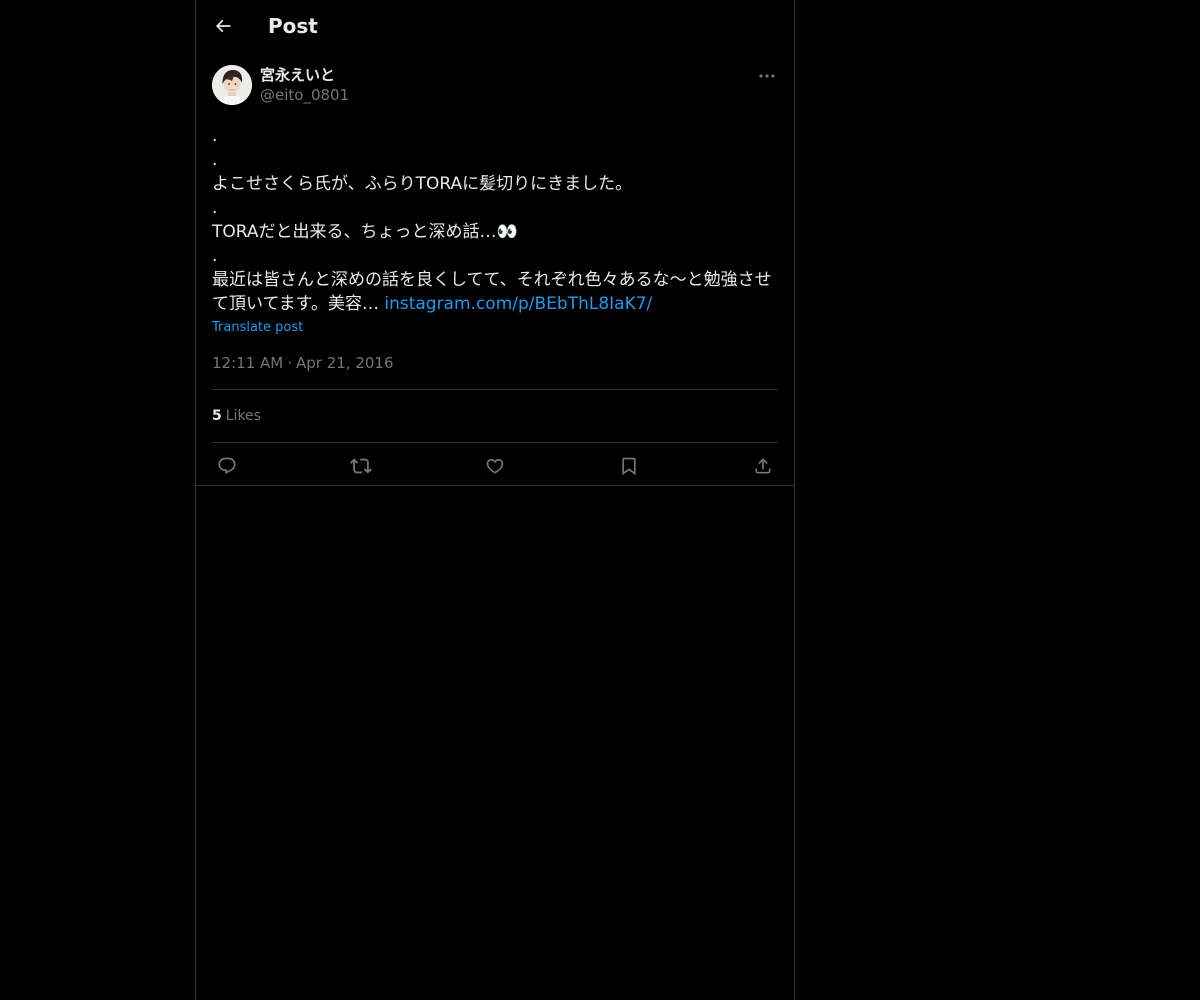 Image resolution: width=1200 pixels, height=1000 pixels. Describe the element at coordinates (243, 416) in the screenshot. I see `likes-label: Likes` at that location.